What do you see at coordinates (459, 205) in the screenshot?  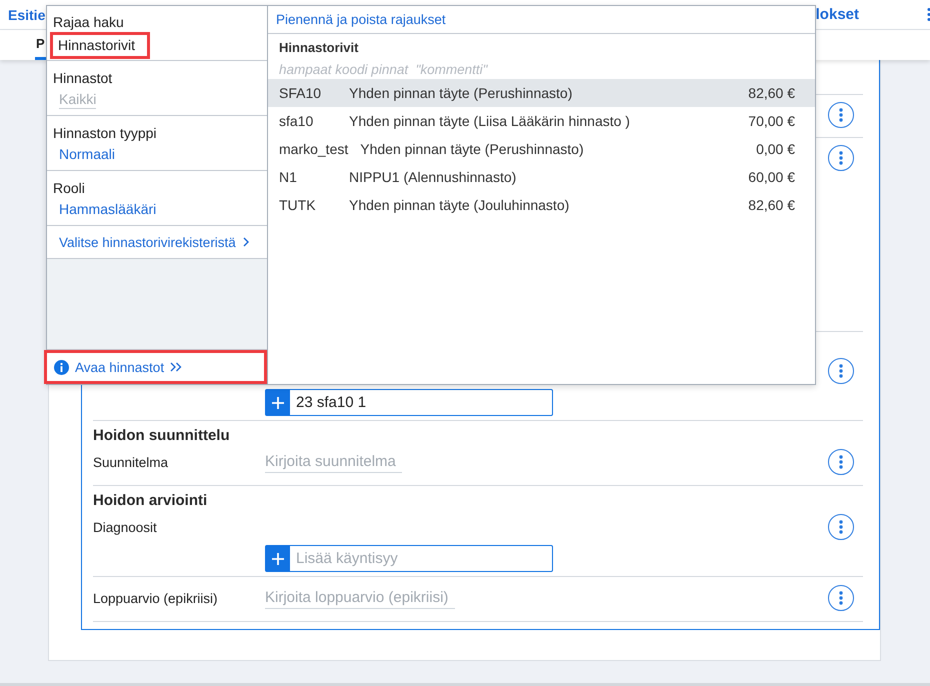 I see `row-name: Yhden pinnan täyte (Jouluhinnasto)` at bounding box center [459, 205].